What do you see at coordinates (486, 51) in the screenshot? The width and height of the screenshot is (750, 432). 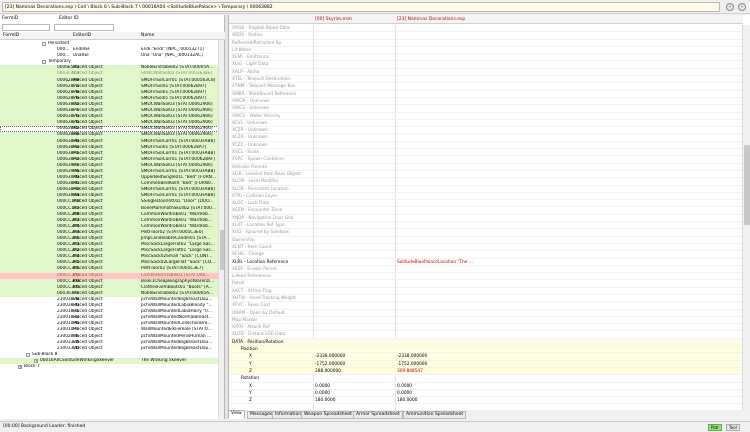 I see `record-field-row: Lit Water` at bounding box center [486, 51].